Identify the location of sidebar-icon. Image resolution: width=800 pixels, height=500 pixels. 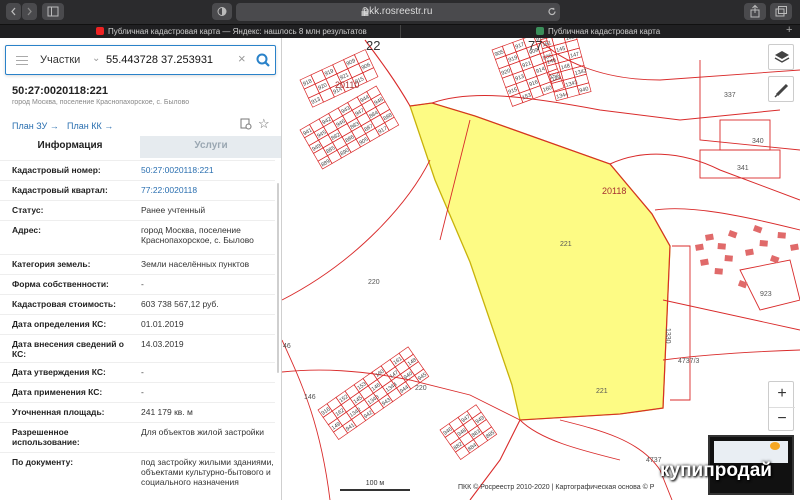
(53, 11).